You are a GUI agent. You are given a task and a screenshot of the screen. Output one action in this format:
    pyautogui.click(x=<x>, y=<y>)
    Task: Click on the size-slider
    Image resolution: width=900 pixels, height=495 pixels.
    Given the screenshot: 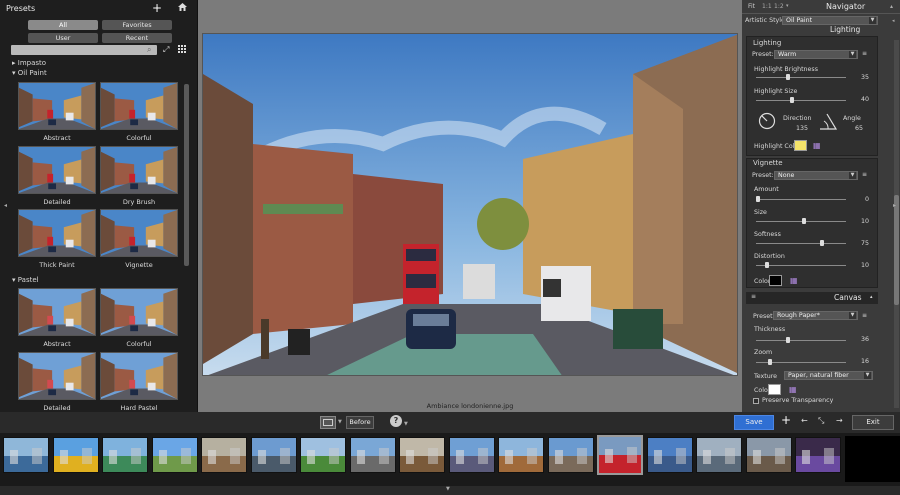 What is the action you would take?
    pyautogui.click(x=801, y=221)
    